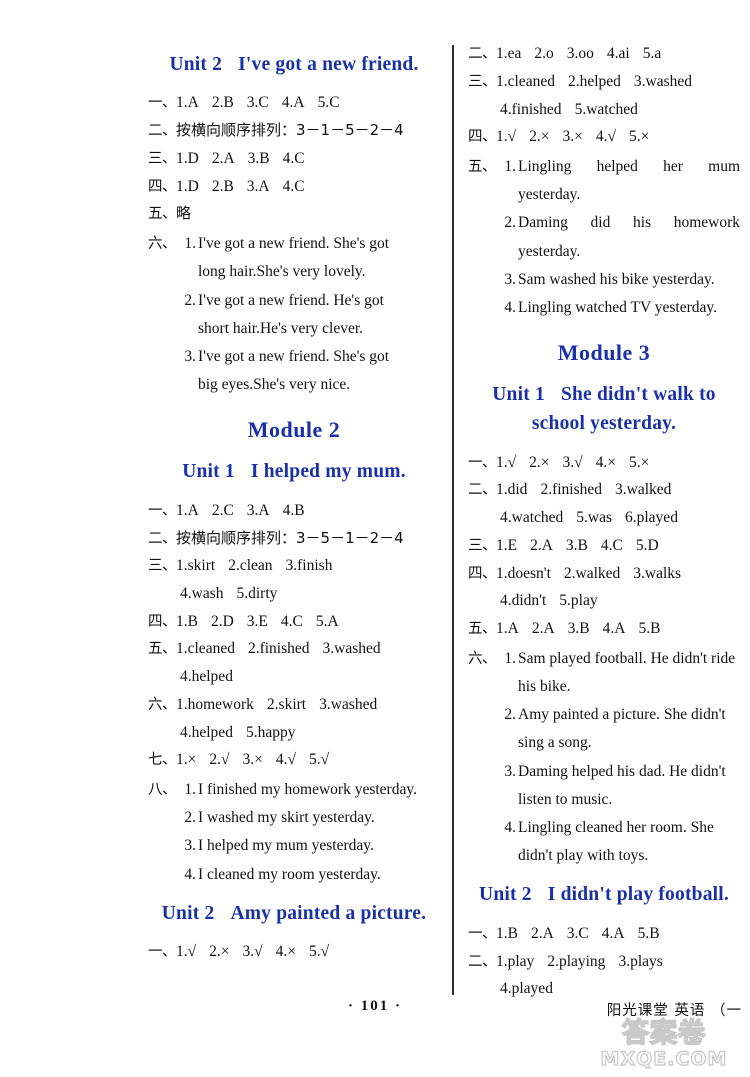 The width and height of the screenshot is (750, 1077). I want to click on answer-items: 1.B 2.A 3.C 4.A 5.B, so click(618, 934).